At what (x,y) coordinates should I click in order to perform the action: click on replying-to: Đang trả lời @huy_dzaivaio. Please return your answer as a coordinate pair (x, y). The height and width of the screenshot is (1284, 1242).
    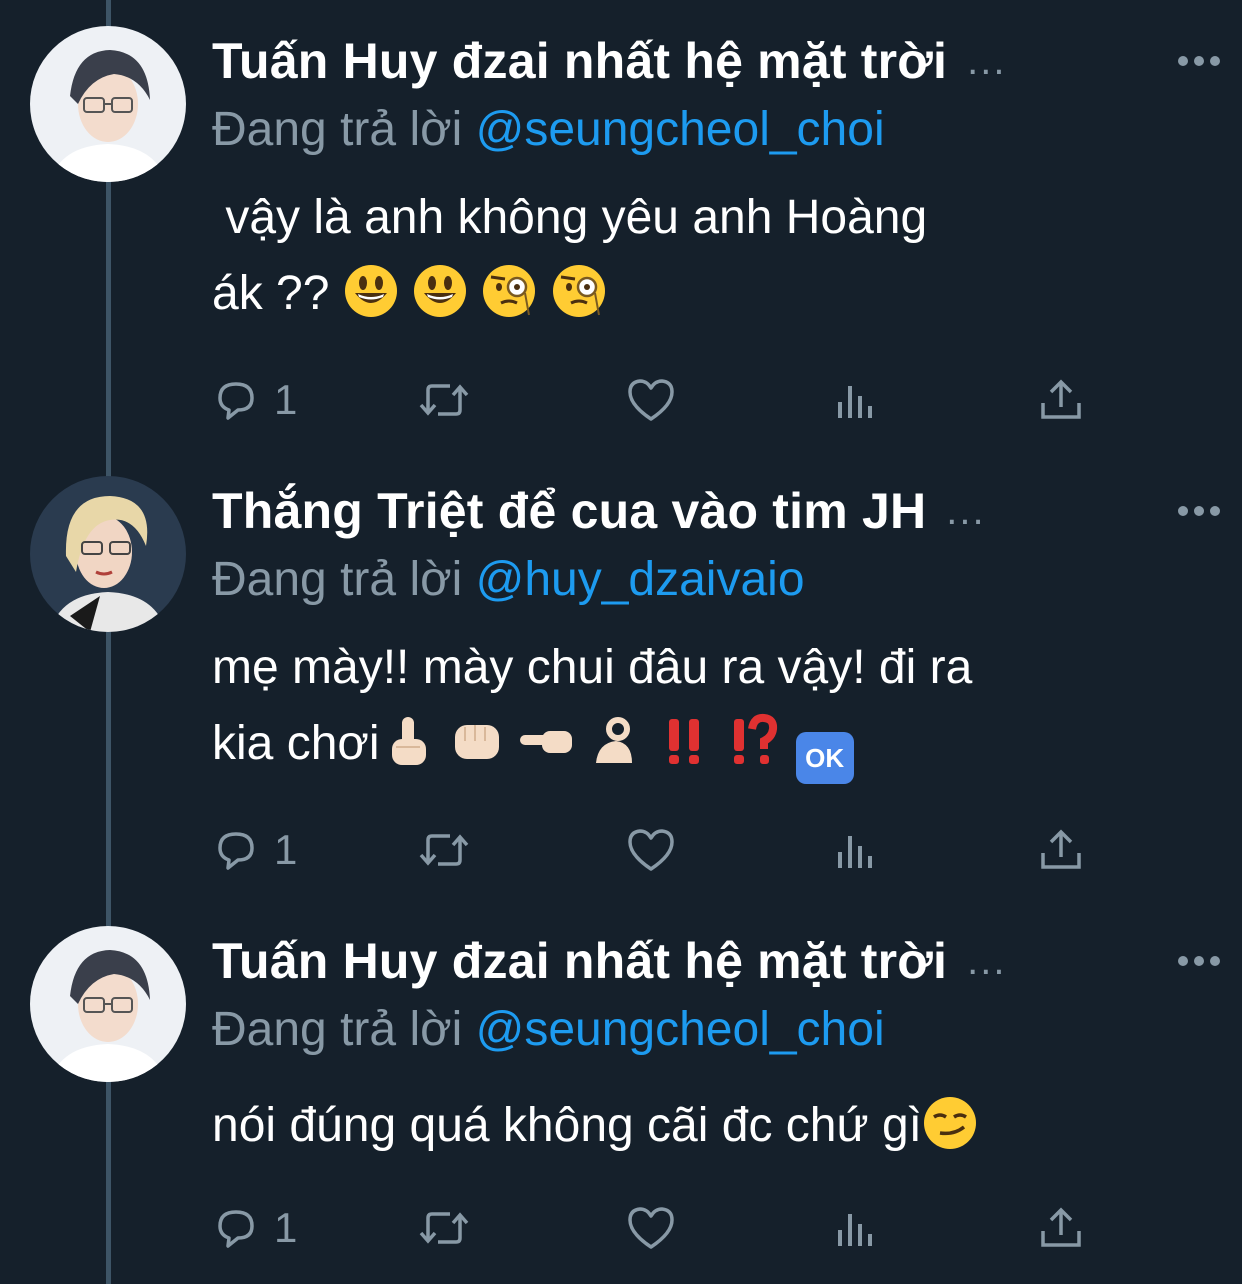
    Looking at the image, I should click on (508, 579).